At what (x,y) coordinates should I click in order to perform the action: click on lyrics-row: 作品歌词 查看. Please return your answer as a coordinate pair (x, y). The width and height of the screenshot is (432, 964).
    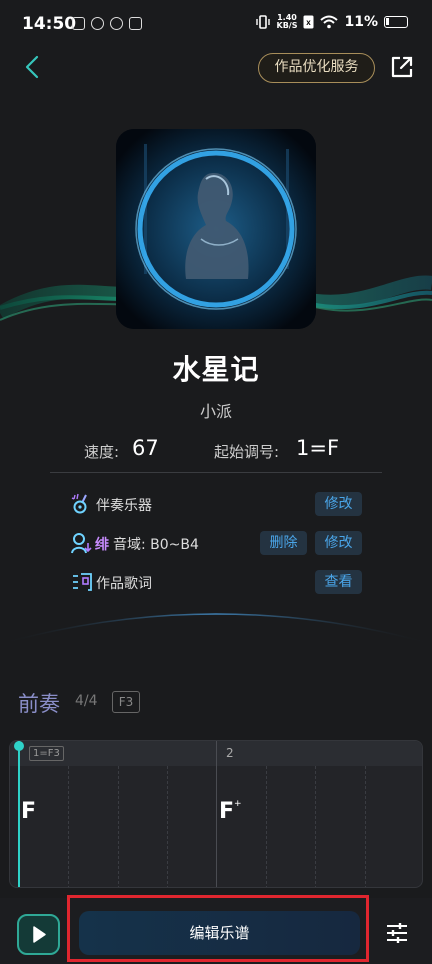
    Looking at the image, I should click on (220, 582).